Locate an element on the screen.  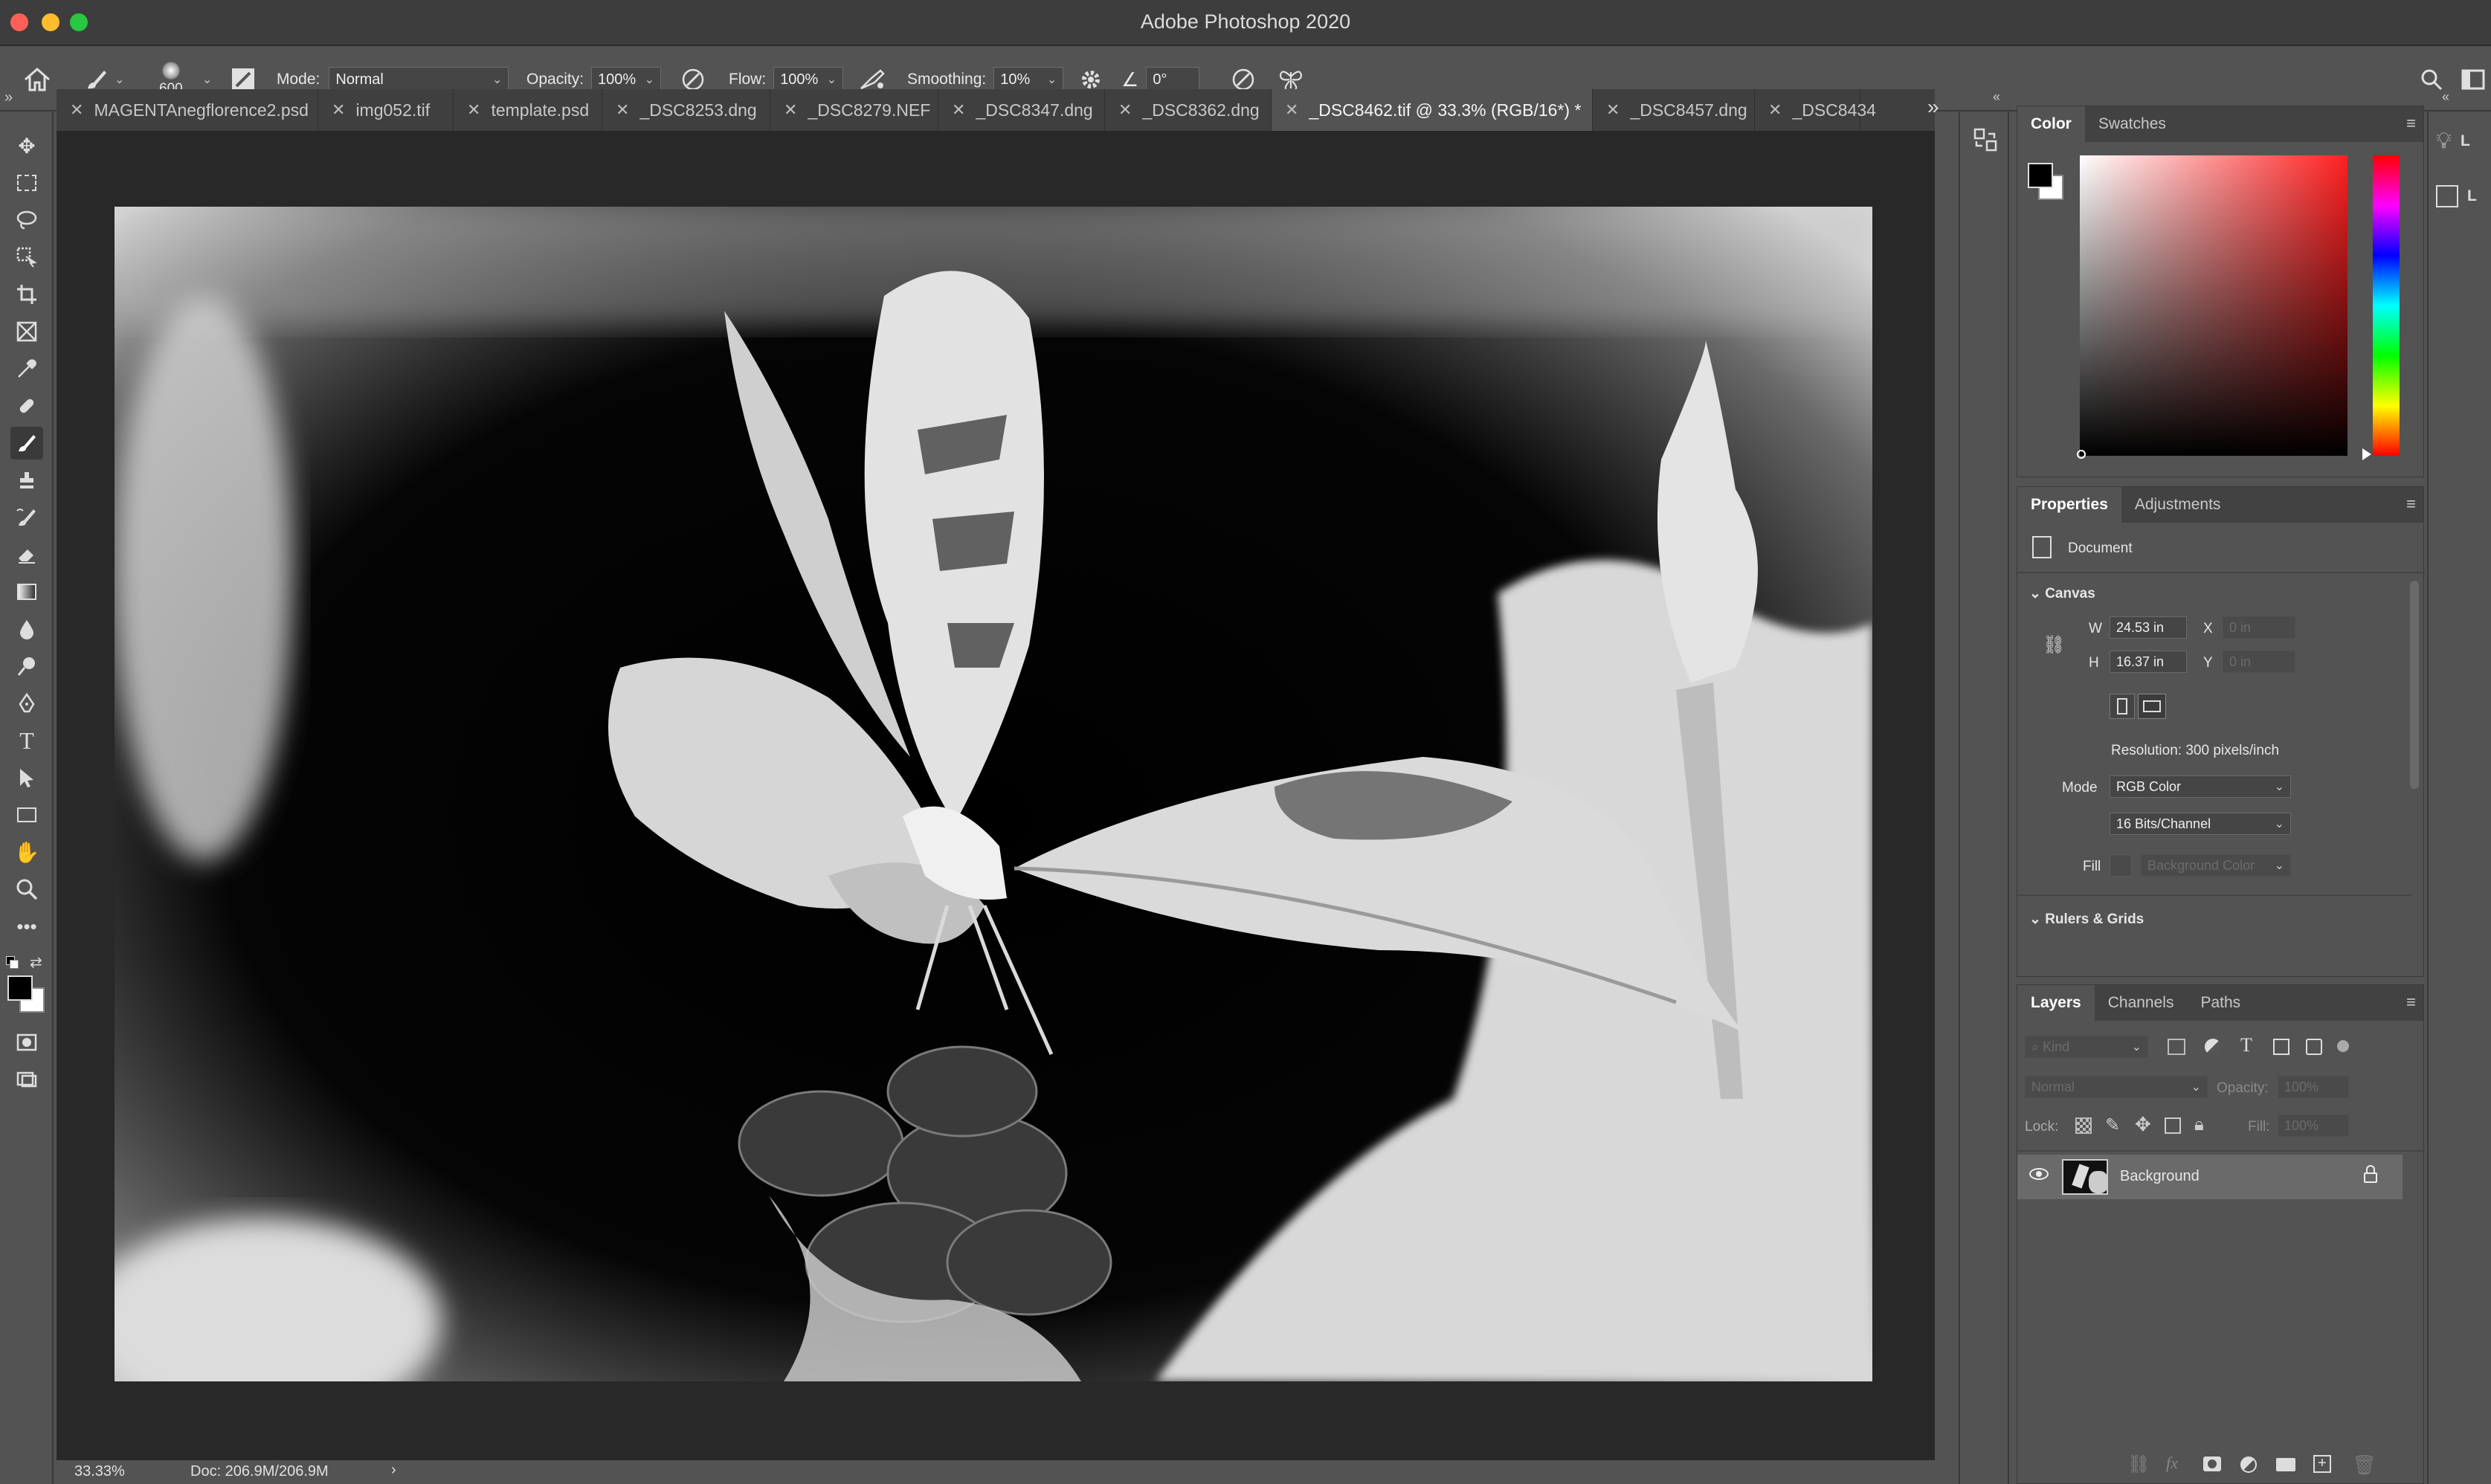
tab-adjustments: Adjustments is located at coordinates (2177, 505).